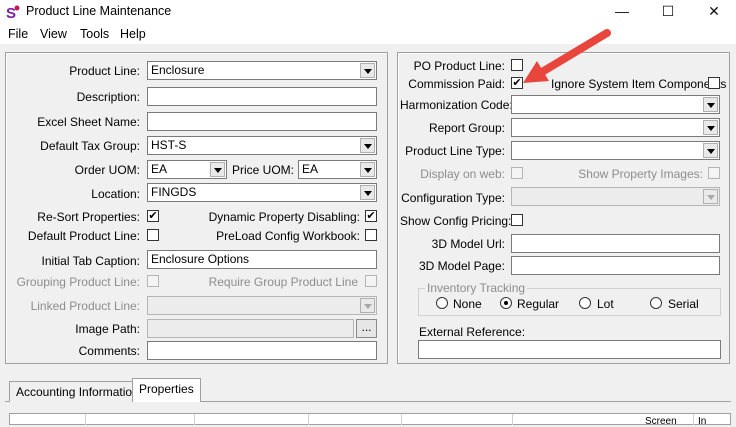 This screenshot has height=427, width=736. What do you see at coordinates (262, 259) in the screenshot?
I see `initial-tab-field: Enclosure Options` at bounding box center [262, 259].